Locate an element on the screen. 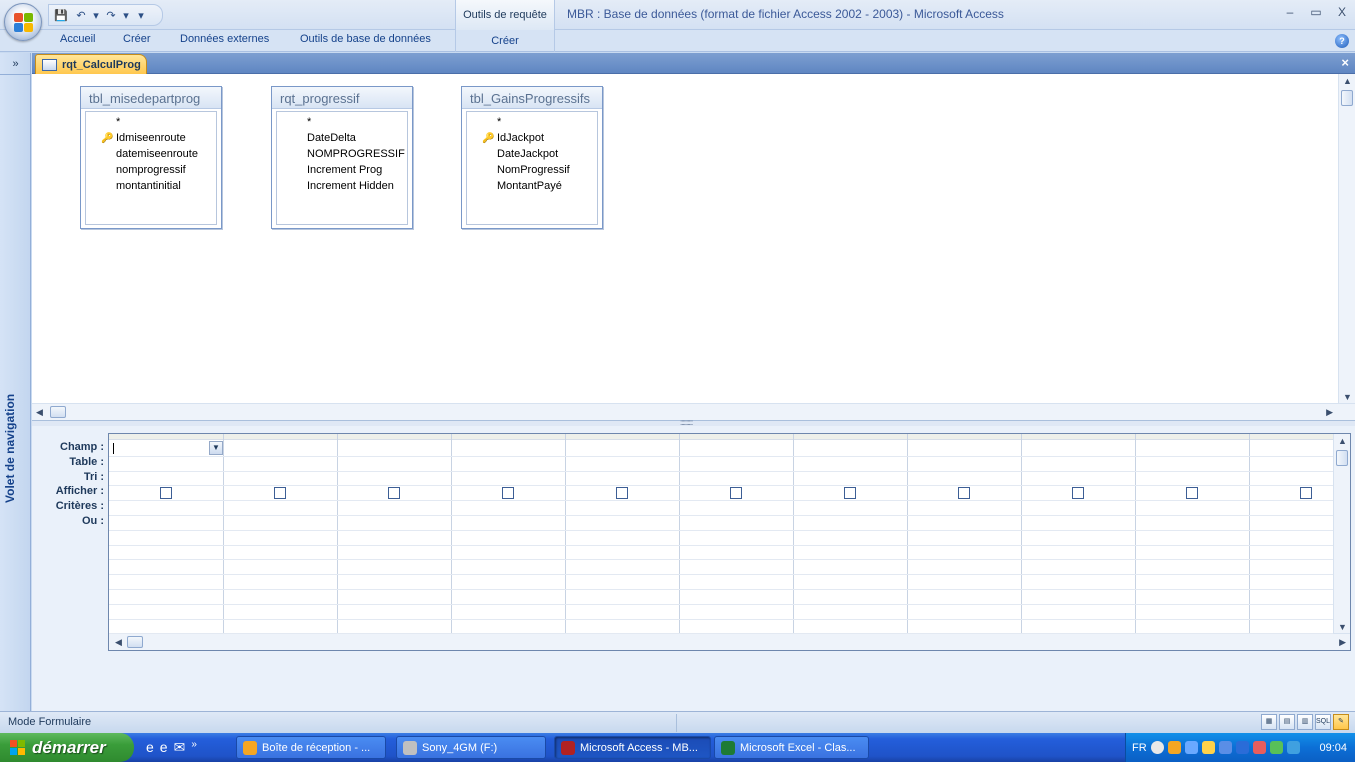 The height and width of the screenshot is (762, 1355). field-item: MontantPayé is located at coordinates (532, 186).